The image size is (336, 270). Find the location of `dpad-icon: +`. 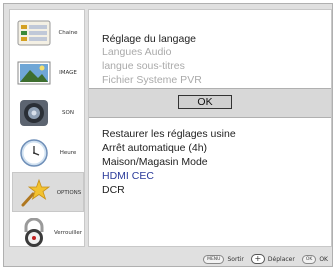

dpad-icon: + is located at coordinates (257, 259).